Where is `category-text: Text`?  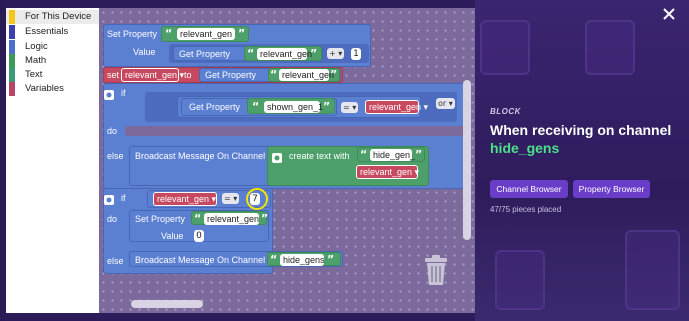 category-text: Text is located at coordinates (52, 75).